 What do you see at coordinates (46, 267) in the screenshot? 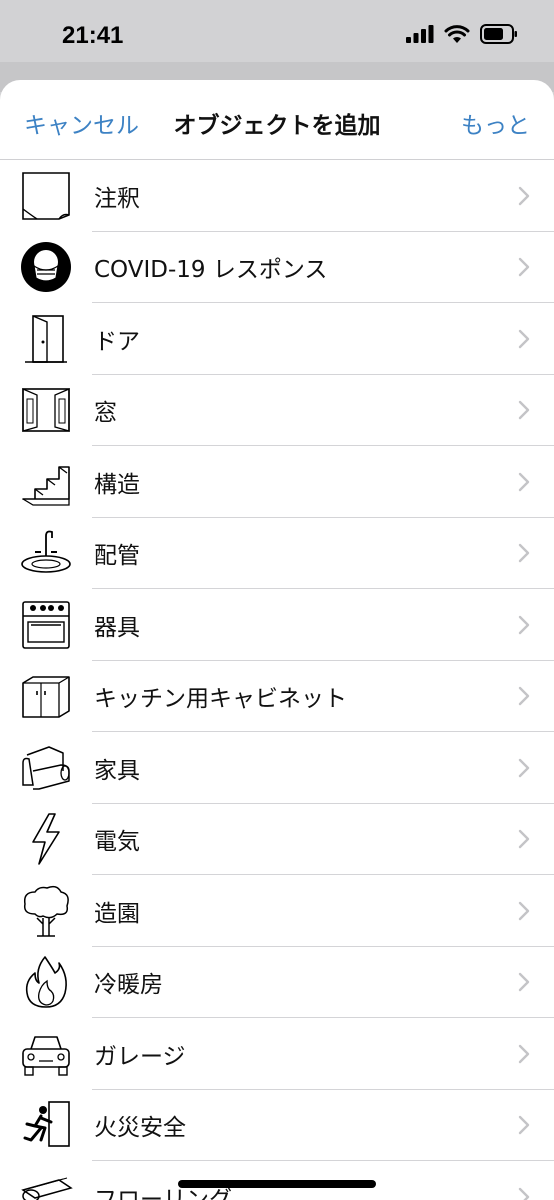
I see `face-mask-icon` at bounding box center [46, 267].